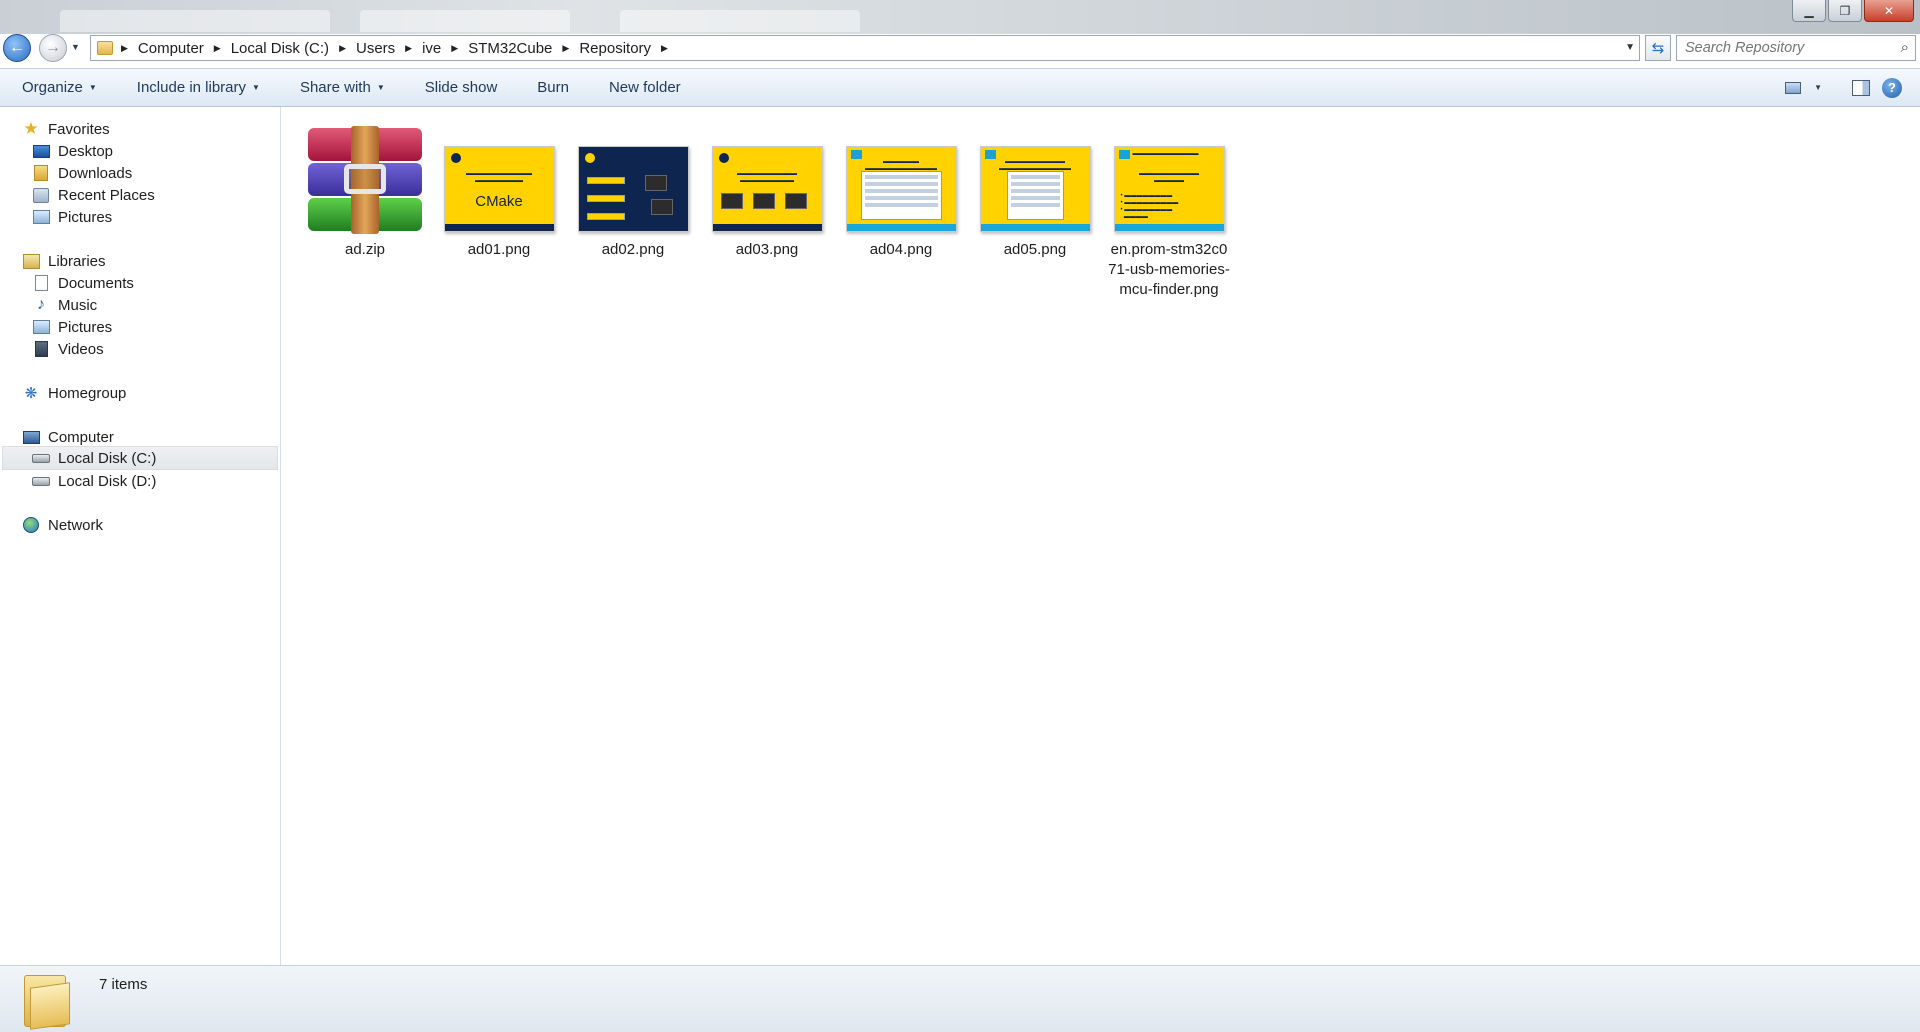 The image size is (1920, 1032). I want to click on new-folder-label: New folder, so click(644, 87).